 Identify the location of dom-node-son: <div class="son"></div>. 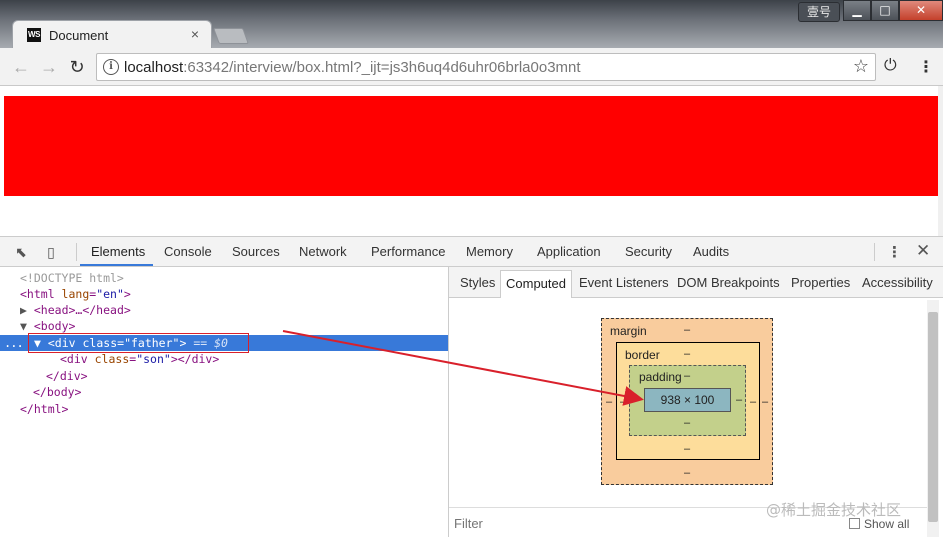
(224, 359).